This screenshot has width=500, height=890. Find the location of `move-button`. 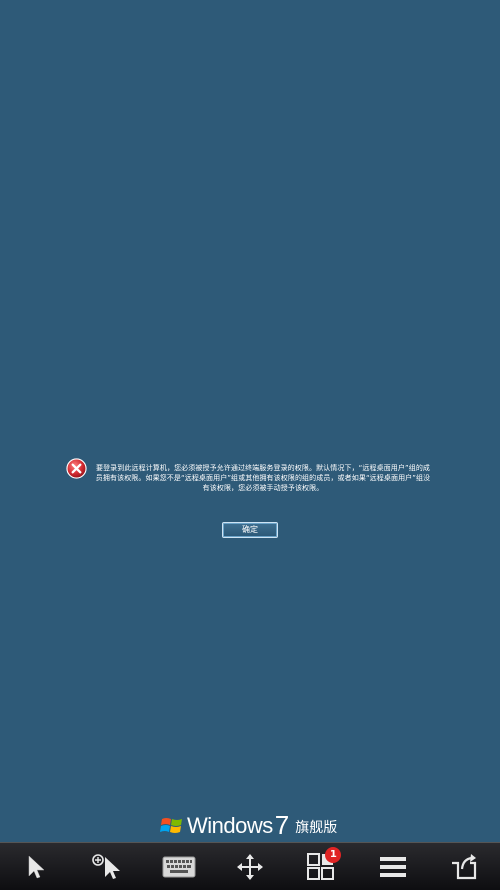

move-button is located at coordinates (250, 867).